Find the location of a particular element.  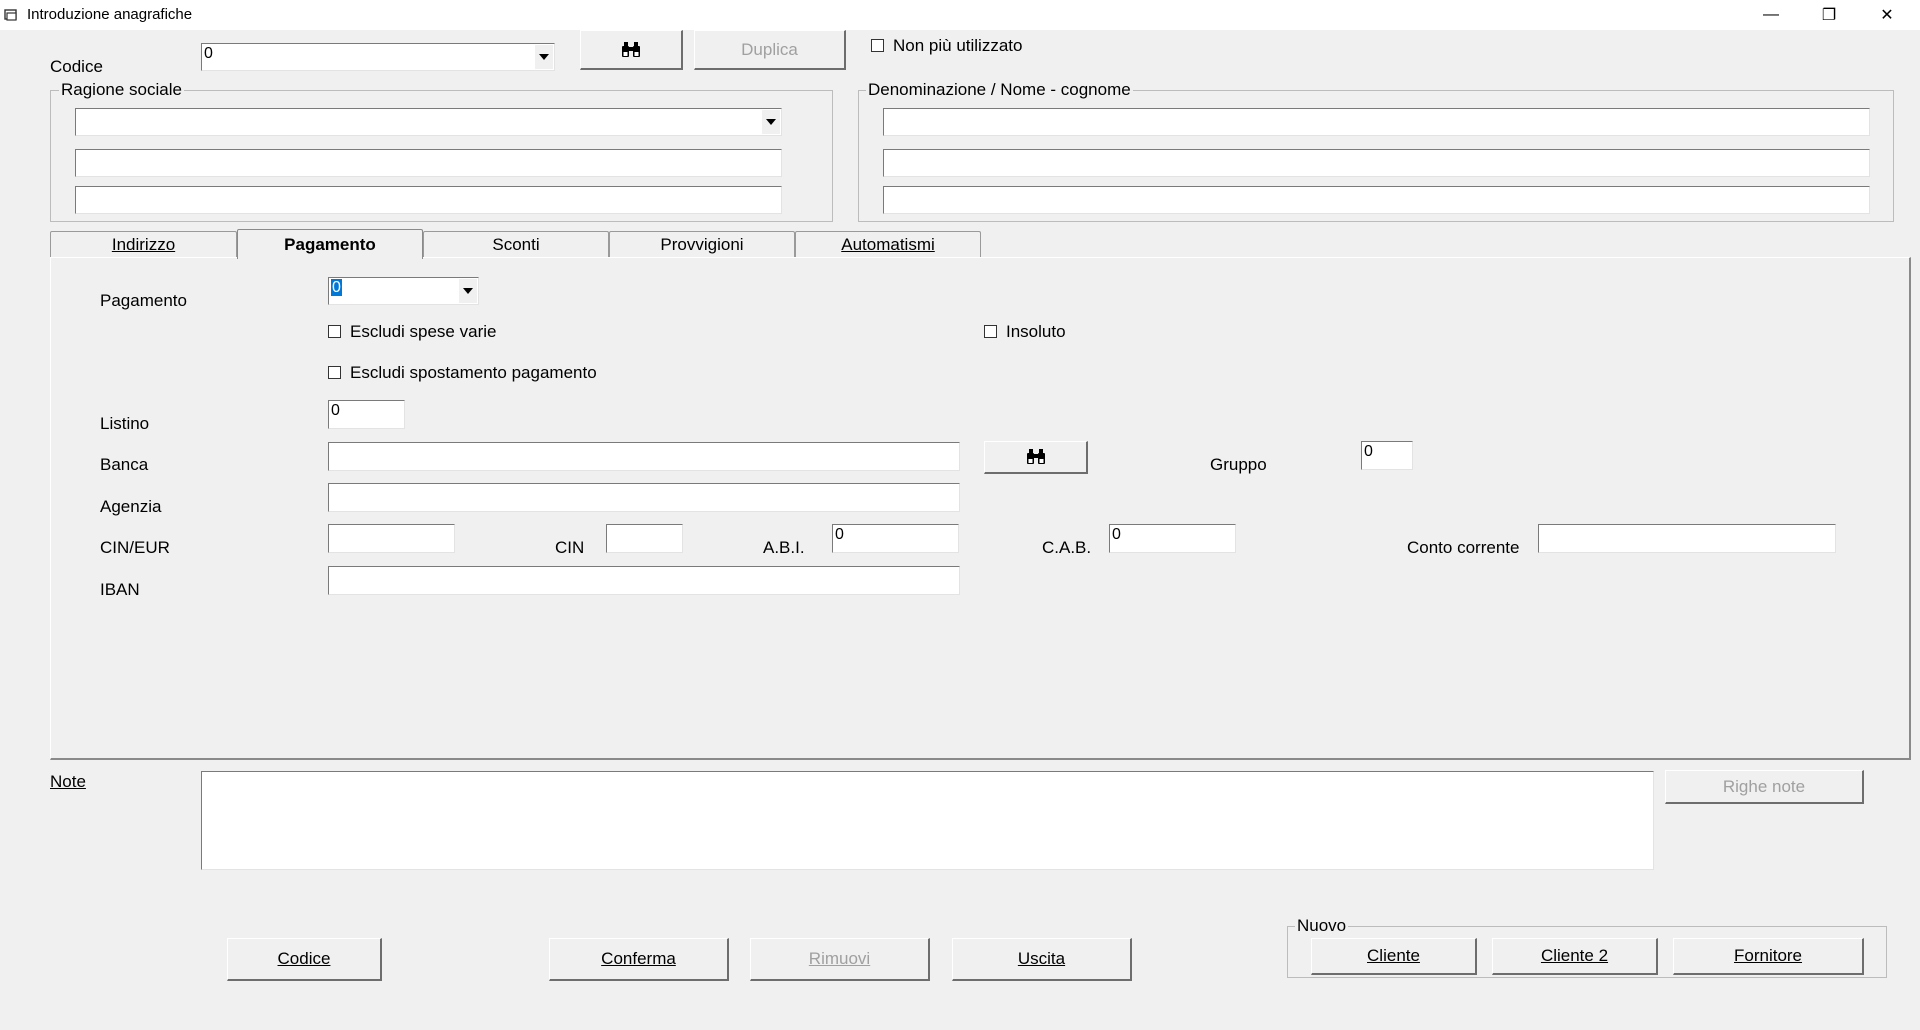

close-window-button: ✕ is located at coordinates (1887, 15).